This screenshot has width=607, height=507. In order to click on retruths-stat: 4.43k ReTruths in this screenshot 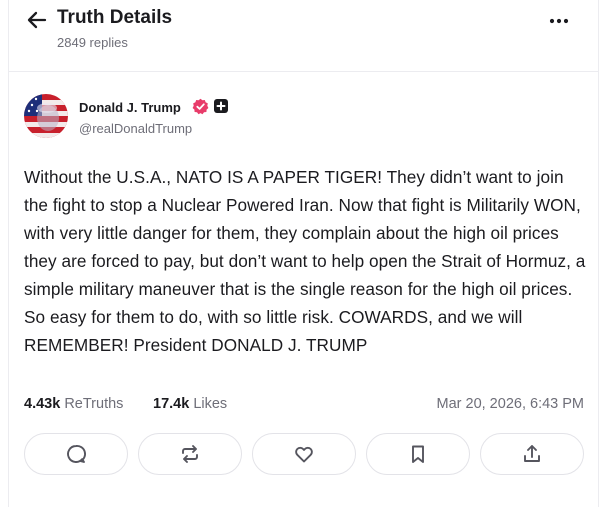, I will do `click(73, 404)`.